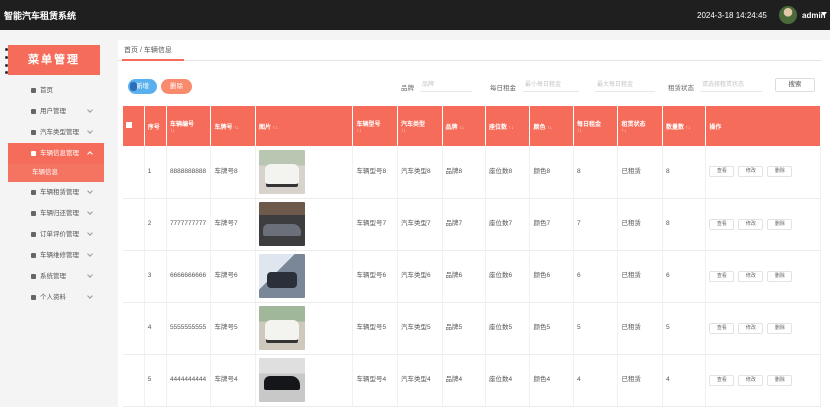 The image size is (830, 407). I want to click on cell-code: 4444444444, so click(189, 380).